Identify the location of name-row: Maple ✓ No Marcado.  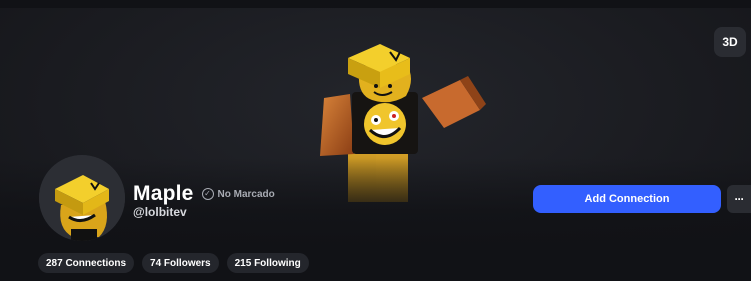
(204, 194).